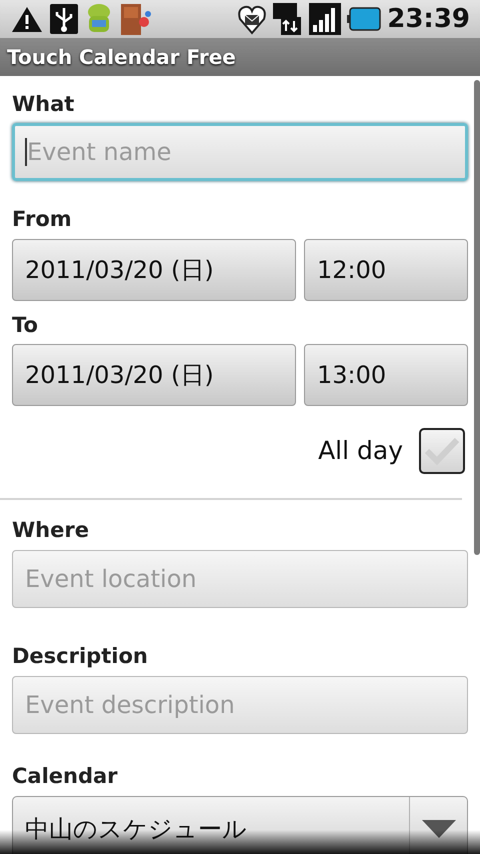 This screenshot has width=480, height=854. What do you see at coordinates (240, 825) in the screenshot?
I see `calendar-dropdown: 中山のスケジュール` at bounding box center [240, 825].